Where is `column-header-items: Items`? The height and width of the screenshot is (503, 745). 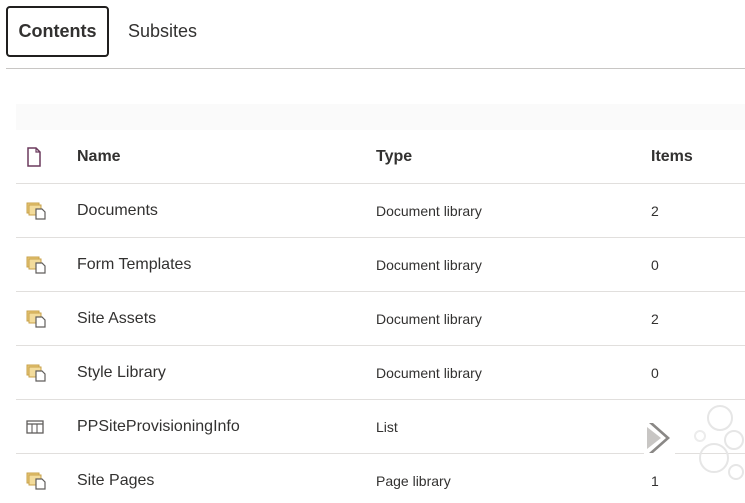
column-header-items: Items is located at coordinates (672, 156).